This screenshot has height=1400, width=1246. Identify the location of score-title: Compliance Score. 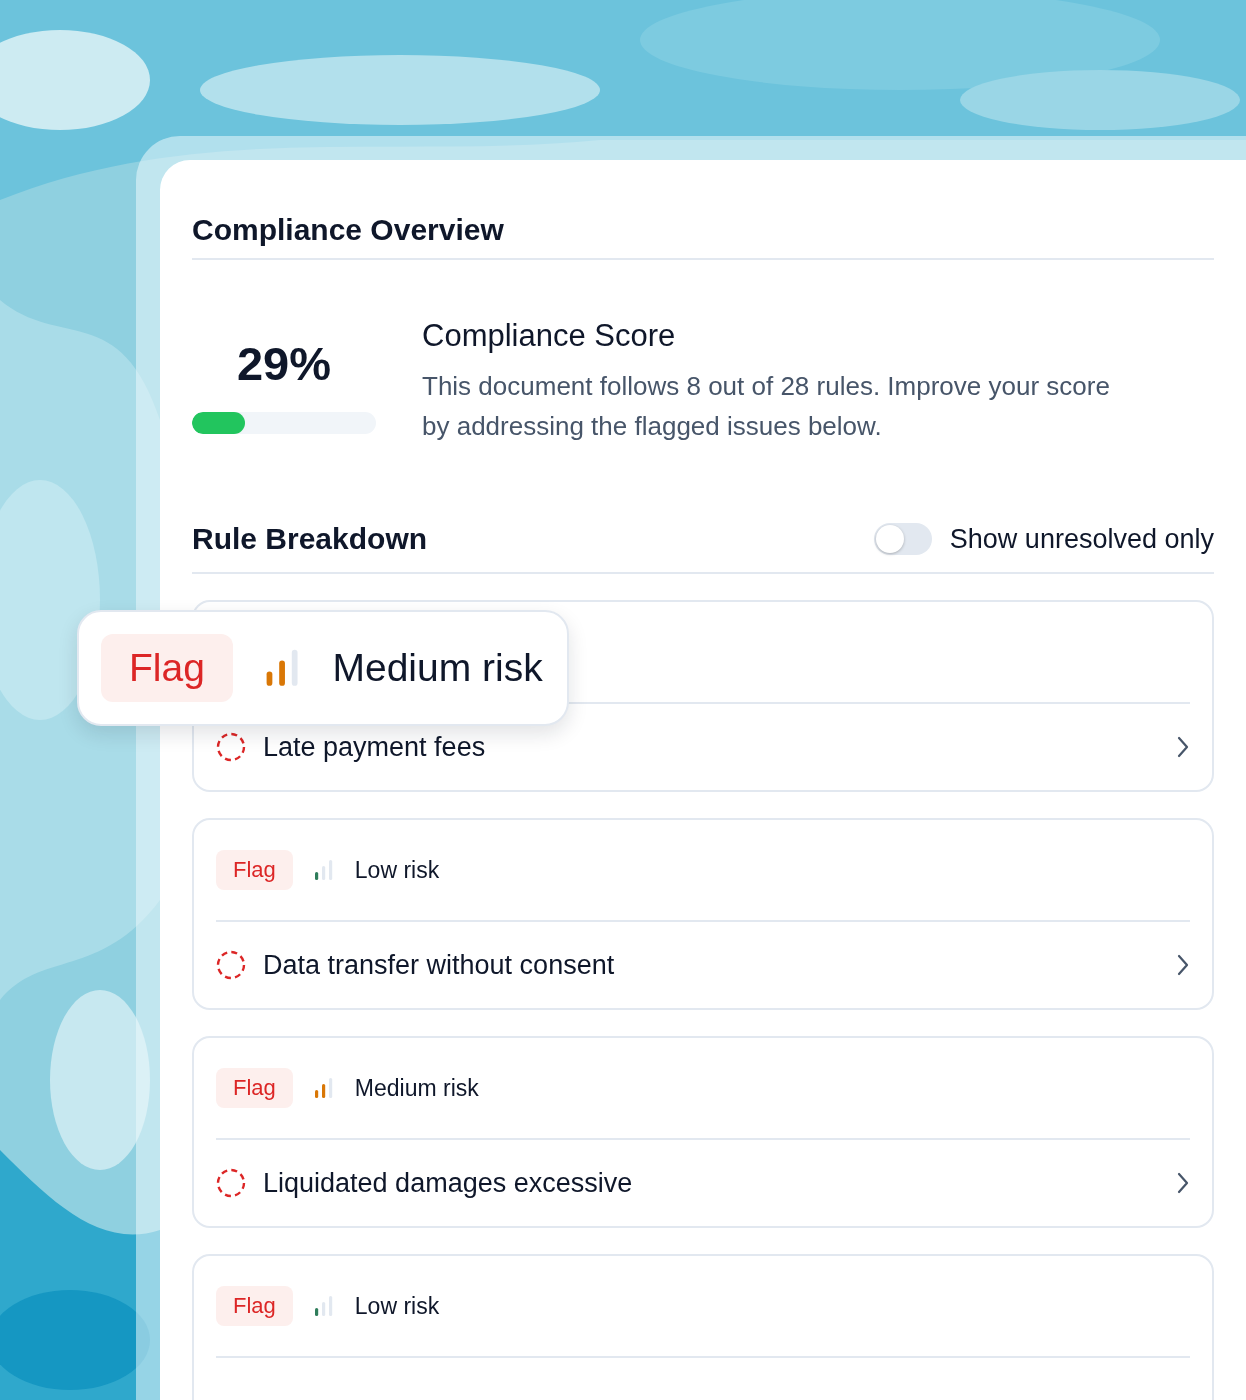
(549, 336).